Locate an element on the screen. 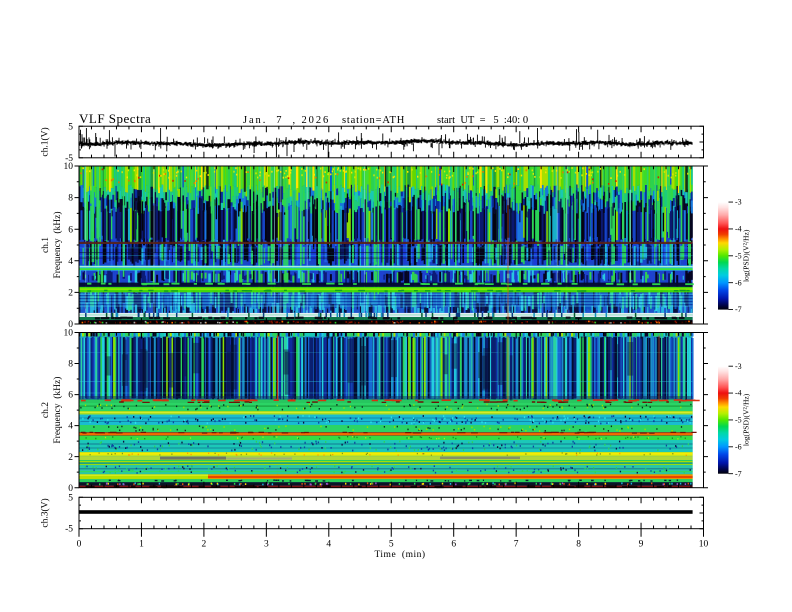 This screenshot has width=792, height=612. svg-text: ch.3(V) is located at coordinates (45, 512).